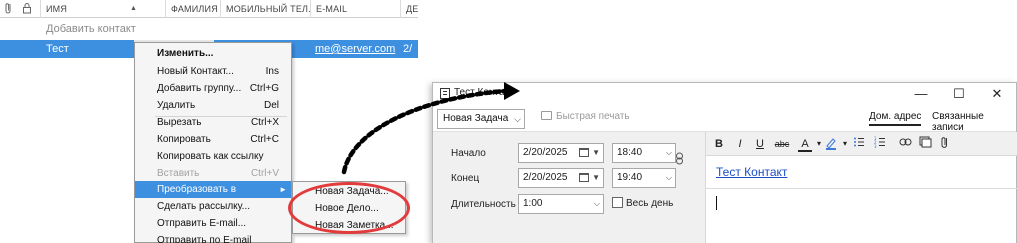 The height and width of the screenshot is (243, 1017). Describe the element at coordinates (409, 9) in the screenshot. I see `column-date: ДЕ` at that location.